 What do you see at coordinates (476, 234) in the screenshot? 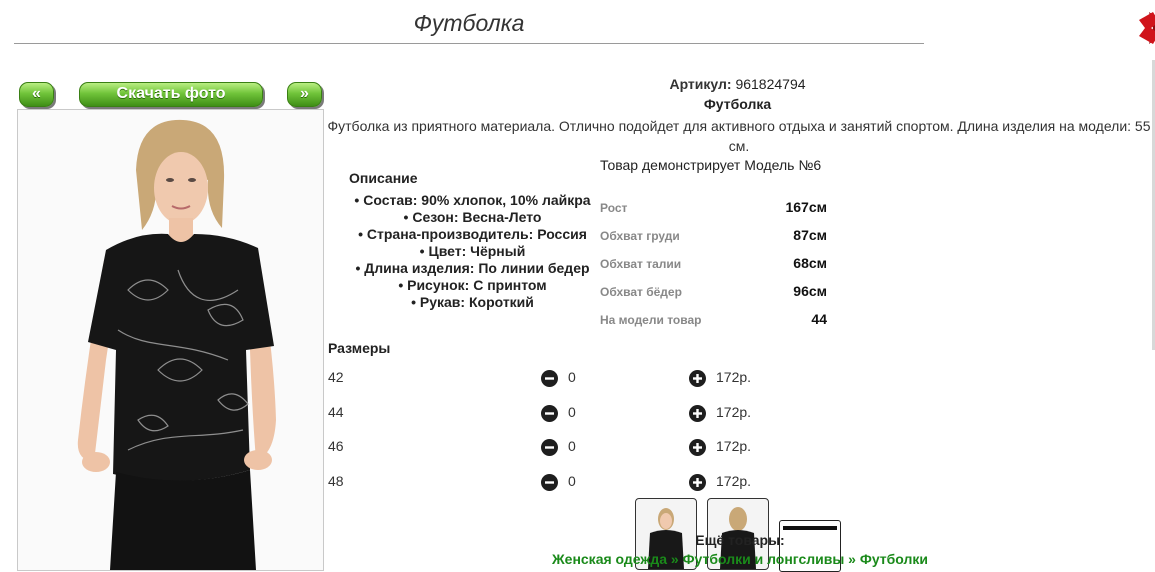
I see `property-text: Страна-производитель: Россия` at bounding box center [476, 234].